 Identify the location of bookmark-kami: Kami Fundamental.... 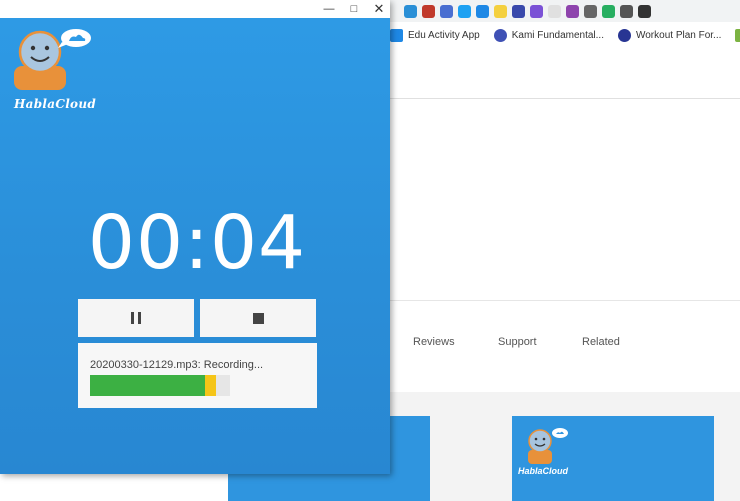
(548, 35).